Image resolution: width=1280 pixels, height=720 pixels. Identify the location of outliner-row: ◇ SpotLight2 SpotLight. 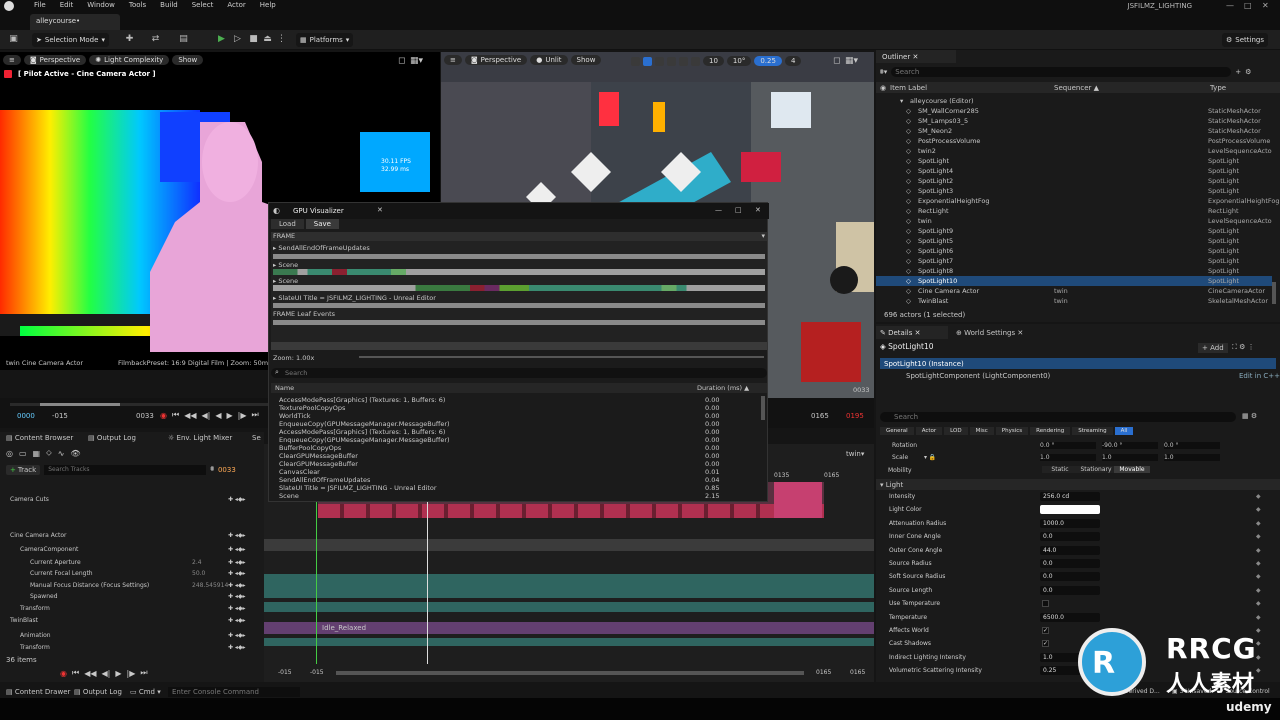
(1074, 181).